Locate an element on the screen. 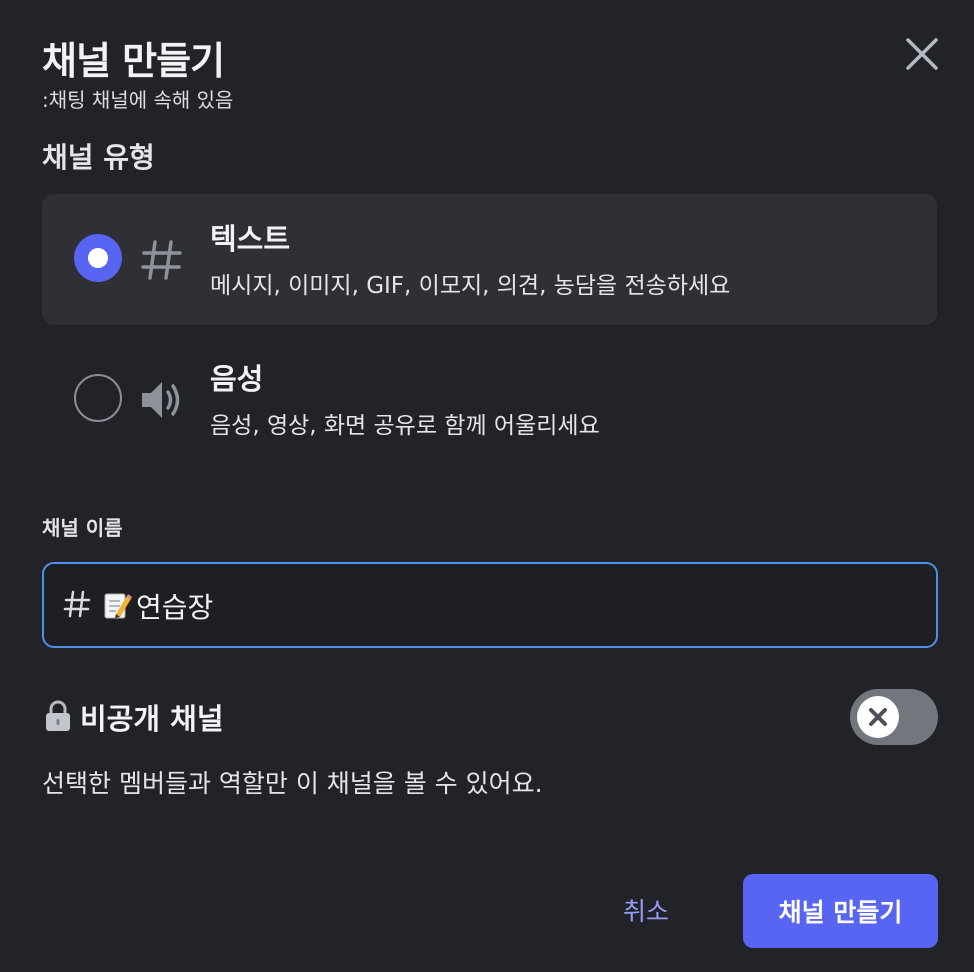  close-icon is located at coordinates (922, 54).